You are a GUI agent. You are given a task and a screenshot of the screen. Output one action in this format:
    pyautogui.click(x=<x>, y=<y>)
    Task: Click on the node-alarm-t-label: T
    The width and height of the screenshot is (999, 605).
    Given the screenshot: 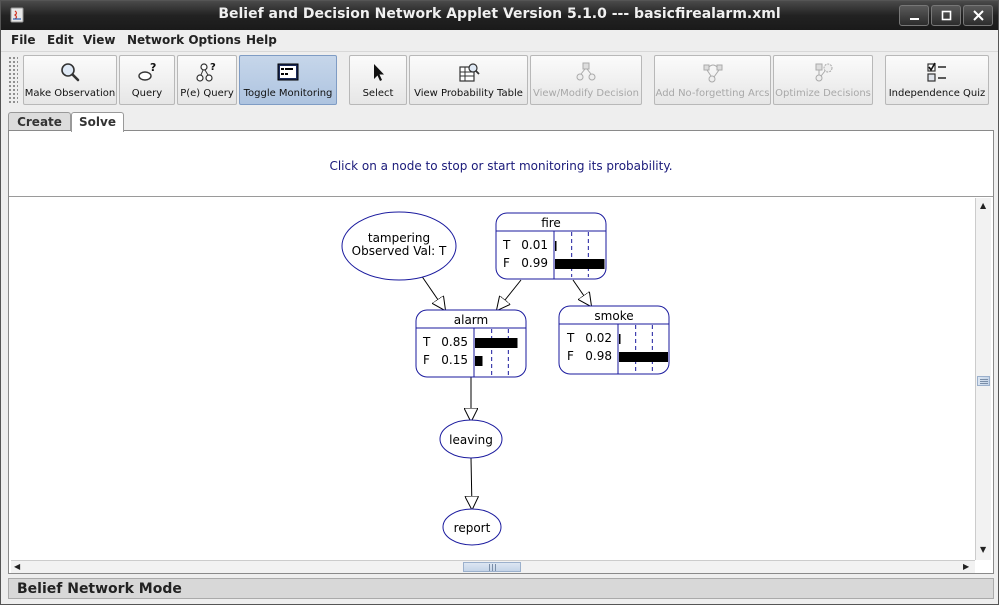 What is the action you would take?
    pyautogui.click(x=426, y=342)
    